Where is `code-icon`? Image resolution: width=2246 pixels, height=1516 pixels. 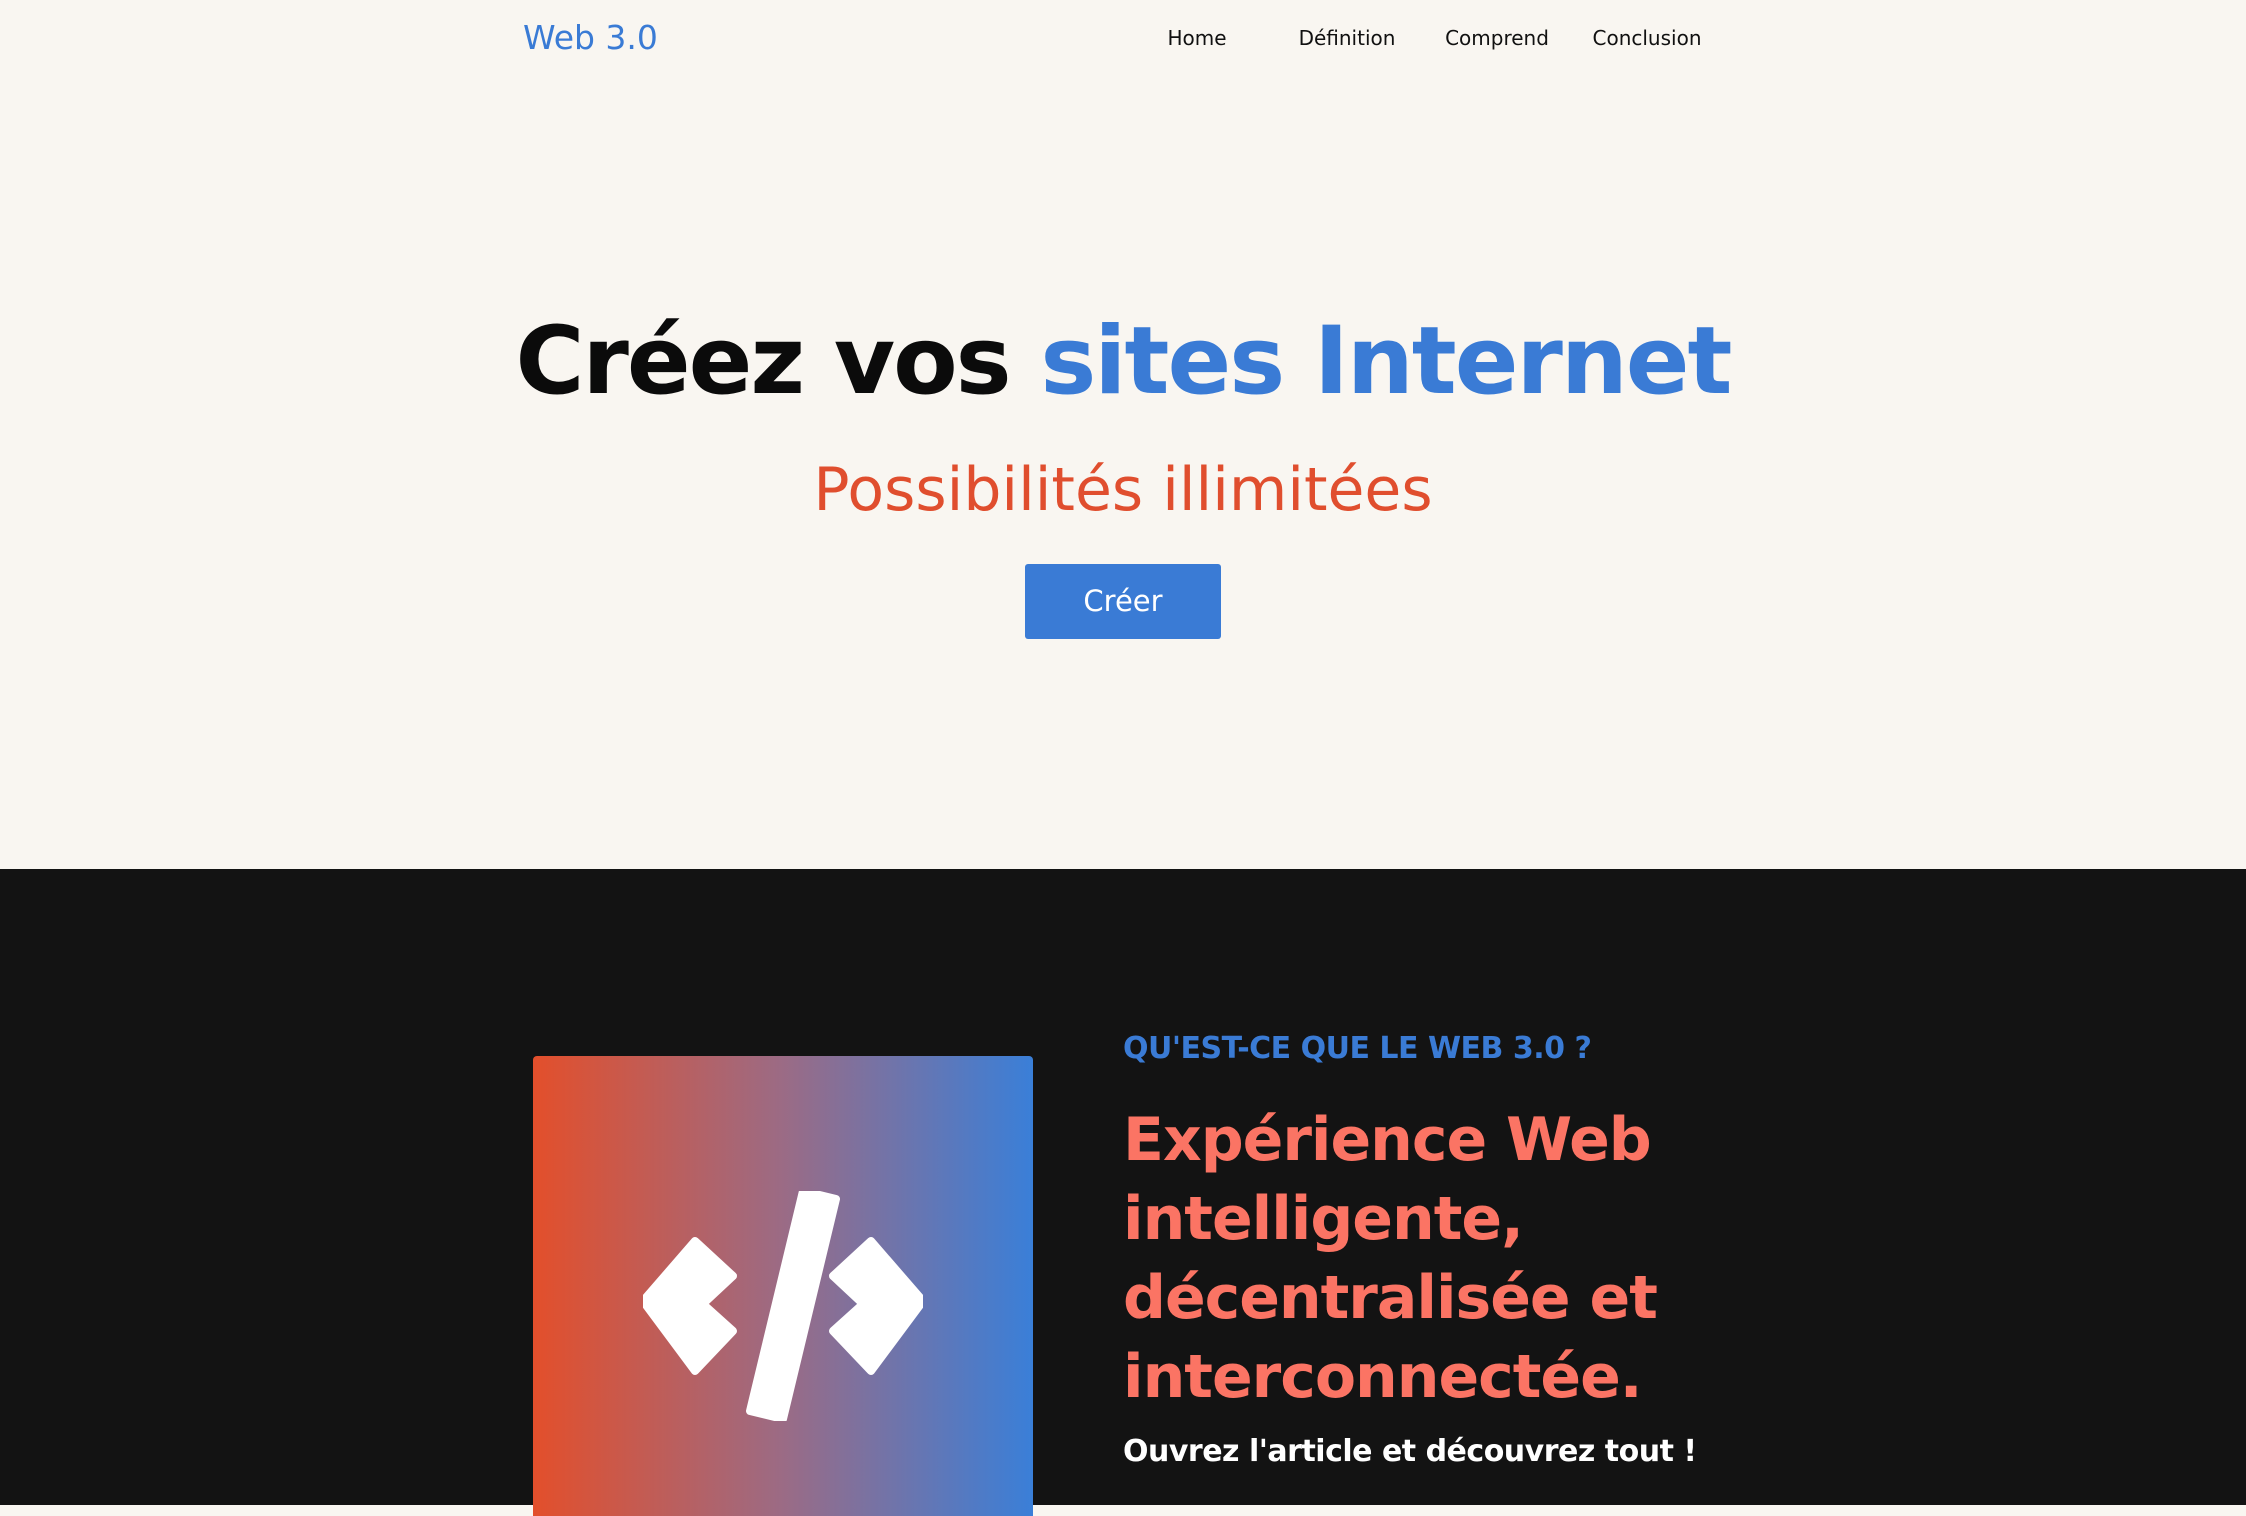 code-icon is located at coordinates (783, 1306).